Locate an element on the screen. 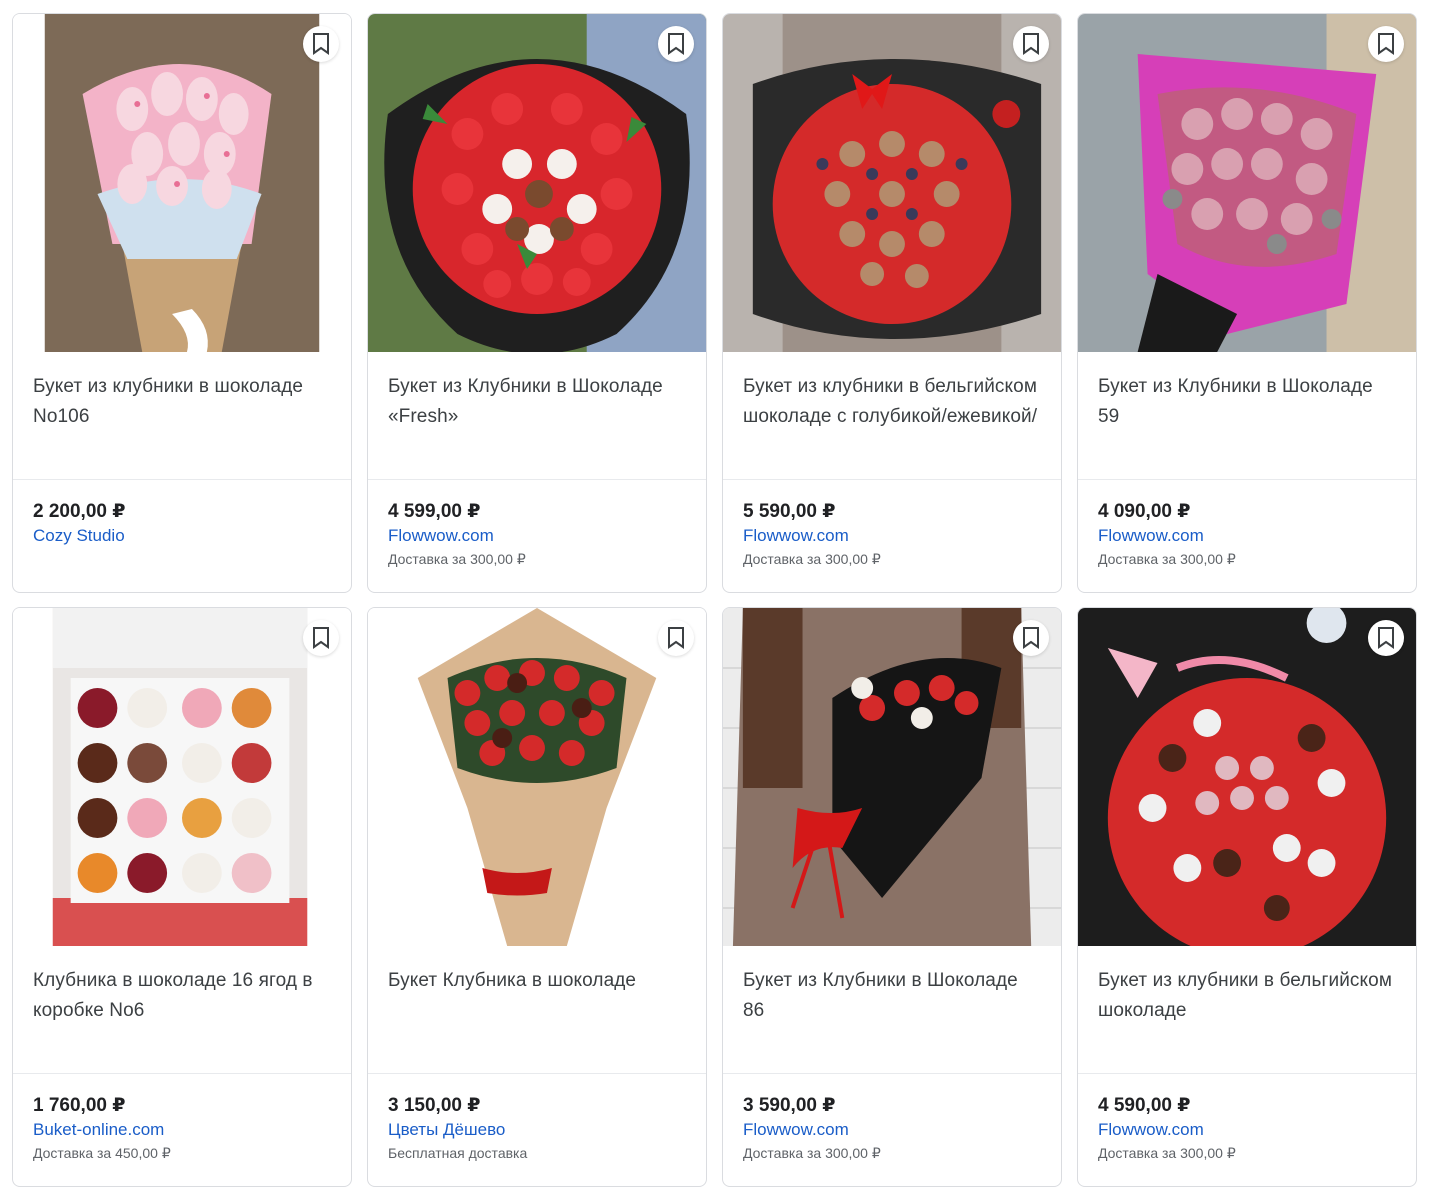 The image size is (1438, 1188). product-price: 4 599,00 ₽ is located at coordinates (434, 511).